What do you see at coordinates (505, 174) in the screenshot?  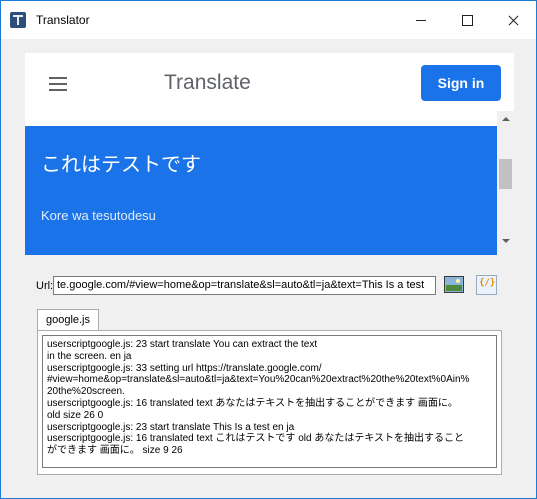 I see `scroll-thumb` at bounding box center [505, 174].